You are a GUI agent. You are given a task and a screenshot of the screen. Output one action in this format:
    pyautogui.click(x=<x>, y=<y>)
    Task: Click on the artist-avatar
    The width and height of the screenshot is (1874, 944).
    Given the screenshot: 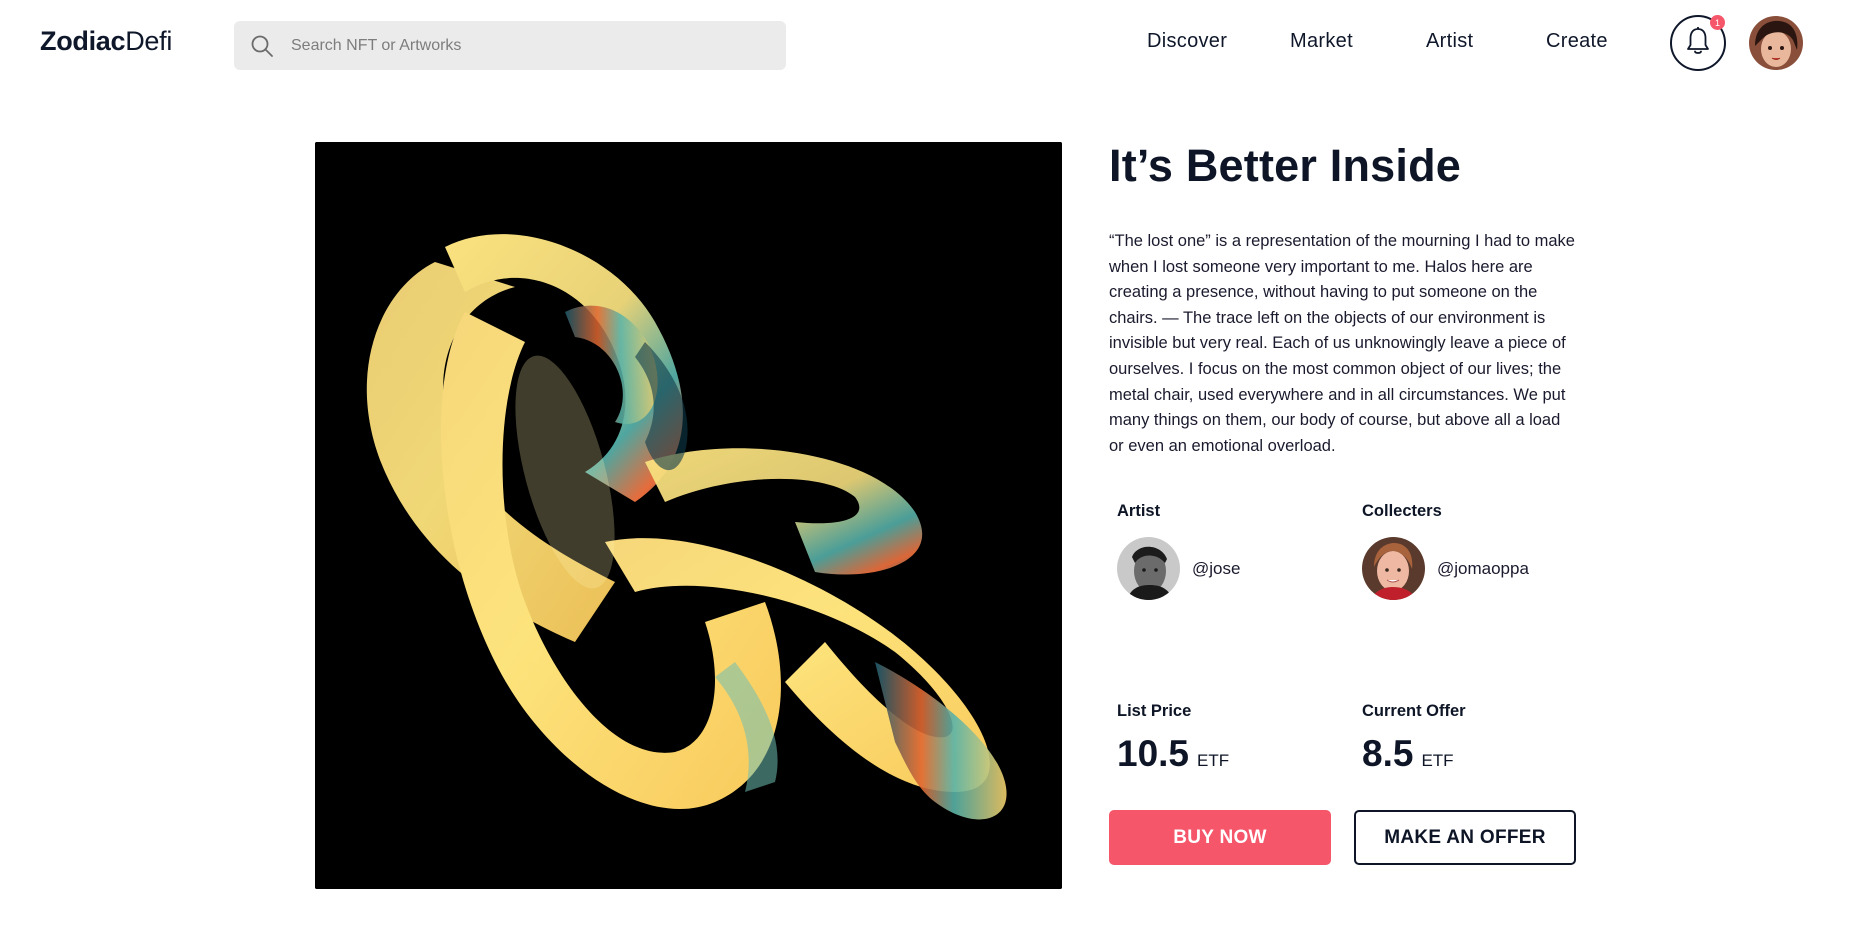 What is the action you would take?
    pyautogui.click(x=1148, y=568)
    